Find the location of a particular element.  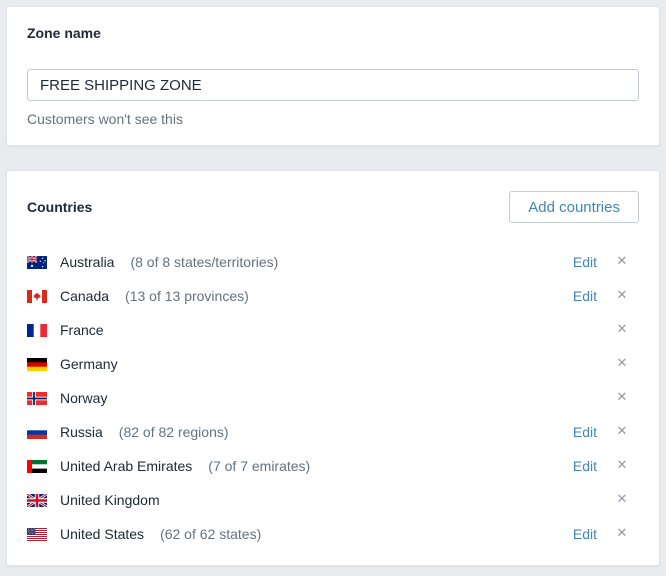

zone-name-helper-text: Customers won't see this is located at coordinates (105, 119).